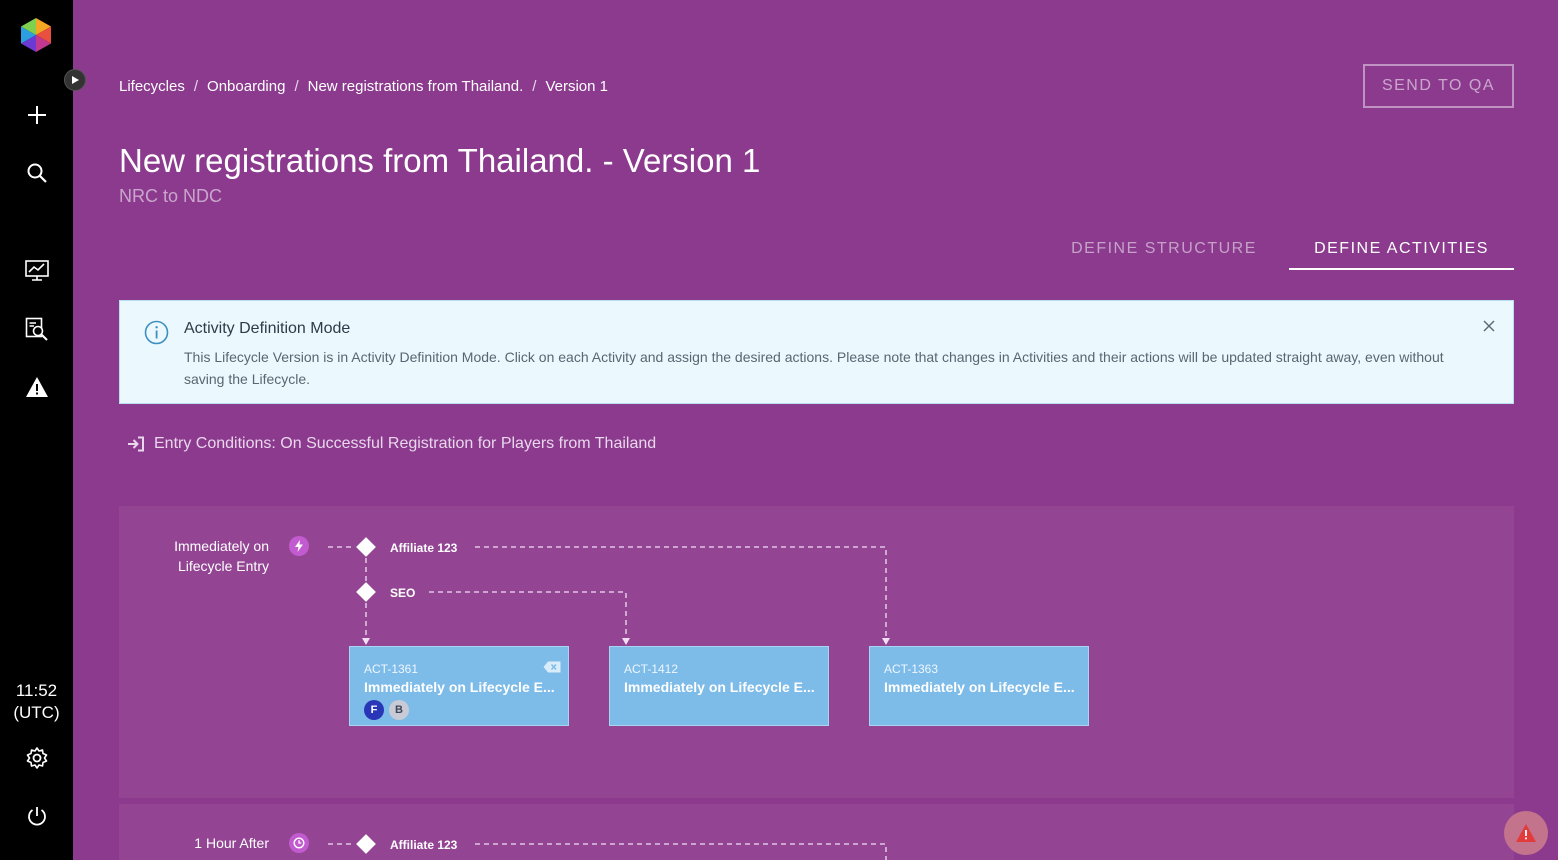 This screenshot has width=1558, height=860. I want to click on avatar: B, so click(399, 710).